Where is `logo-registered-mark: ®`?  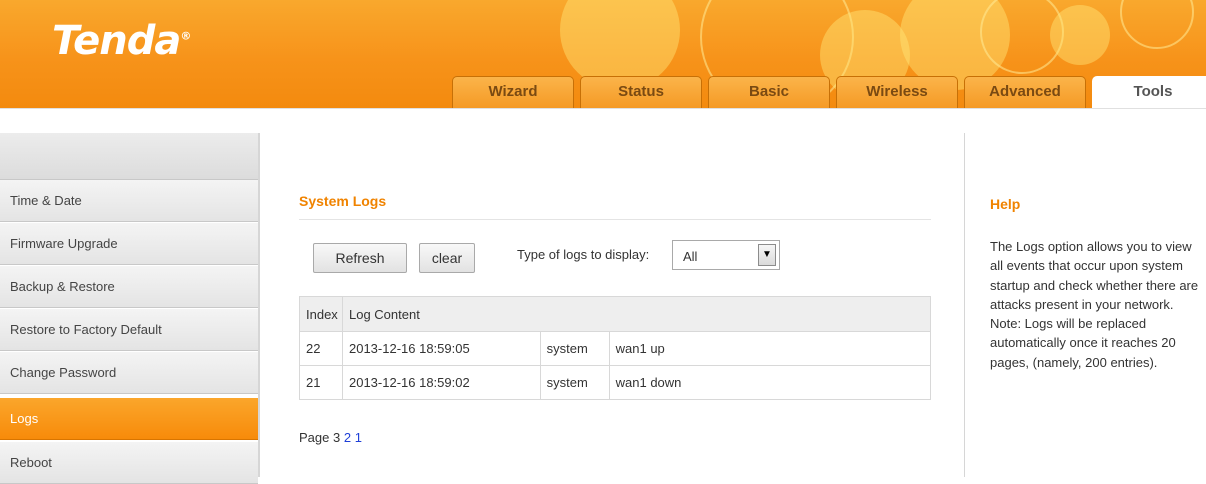 logo-registered-mark: ® is located at coordinates (185, 36).